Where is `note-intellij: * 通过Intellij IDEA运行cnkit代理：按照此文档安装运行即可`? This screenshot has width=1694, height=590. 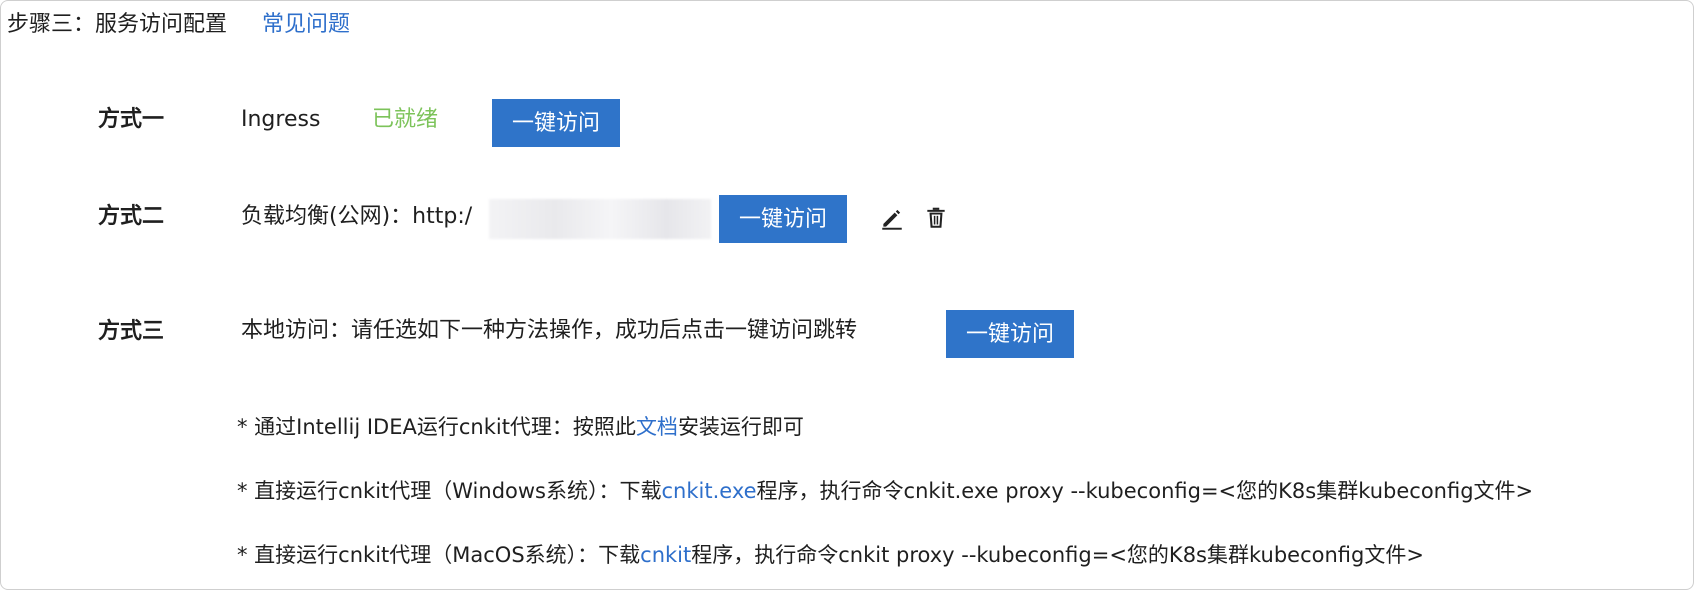
note-intellij: * 通过Intellij IDEA运行cnkit代理：按照此文档安装运行即可 is located at coordinates (520, 427).